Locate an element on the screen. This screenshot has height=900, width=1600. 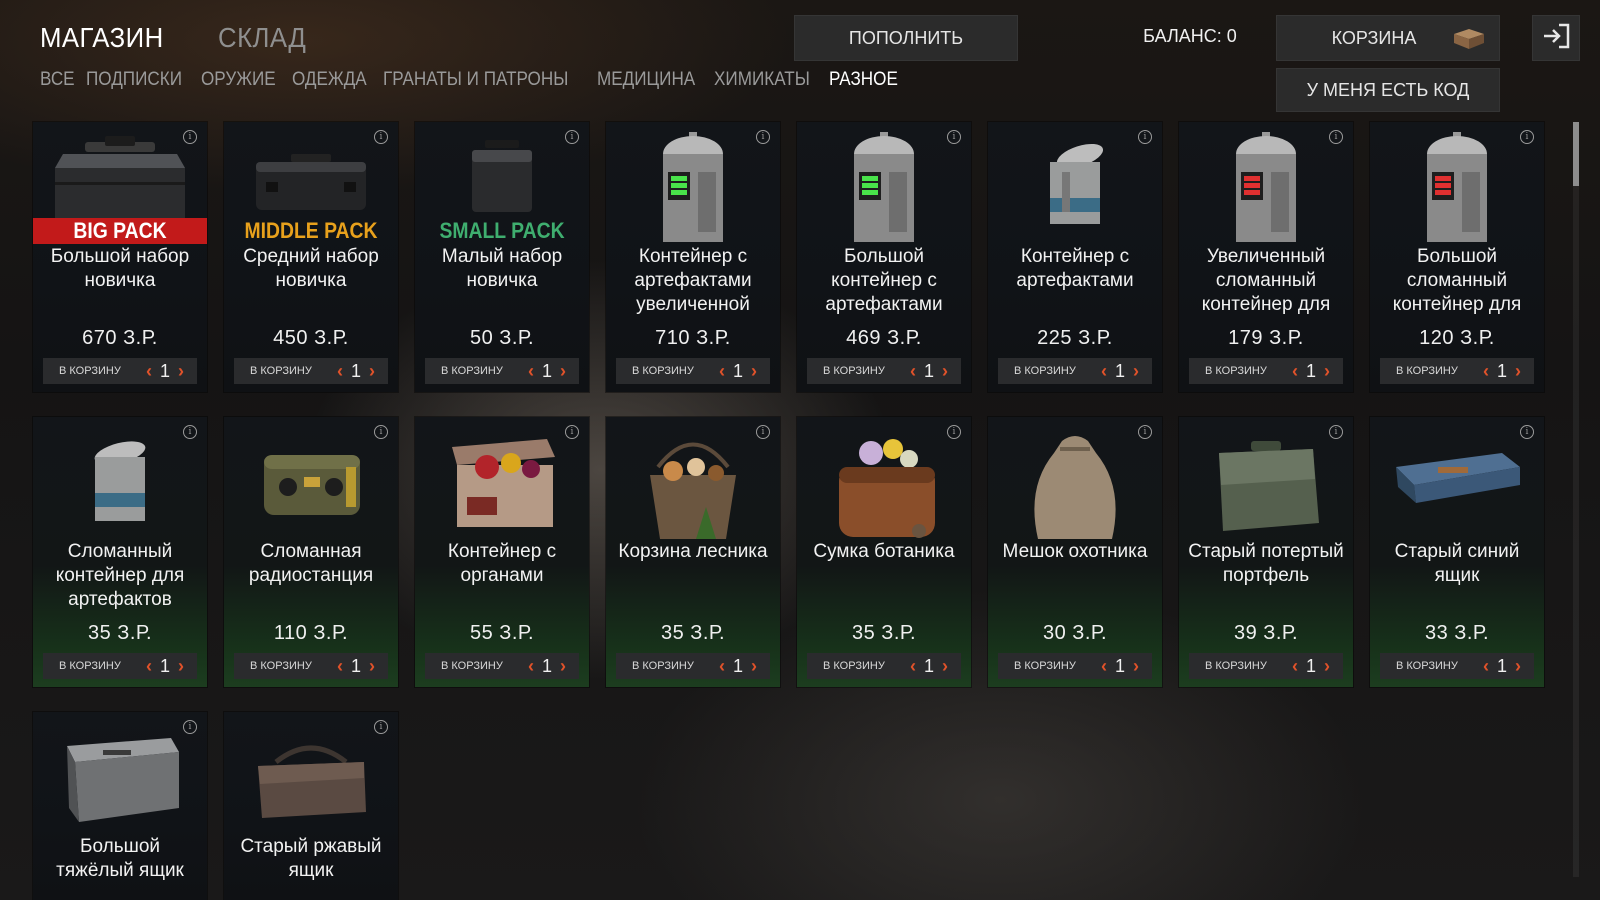
category-subscriptions: ПОДПИСКИ is located at coordinates (134, 80).